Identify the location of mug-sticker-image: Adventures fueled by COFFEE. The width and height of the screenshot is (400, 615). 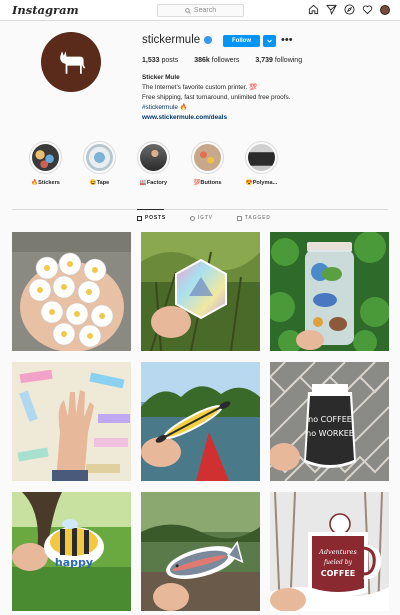
(329, 551).